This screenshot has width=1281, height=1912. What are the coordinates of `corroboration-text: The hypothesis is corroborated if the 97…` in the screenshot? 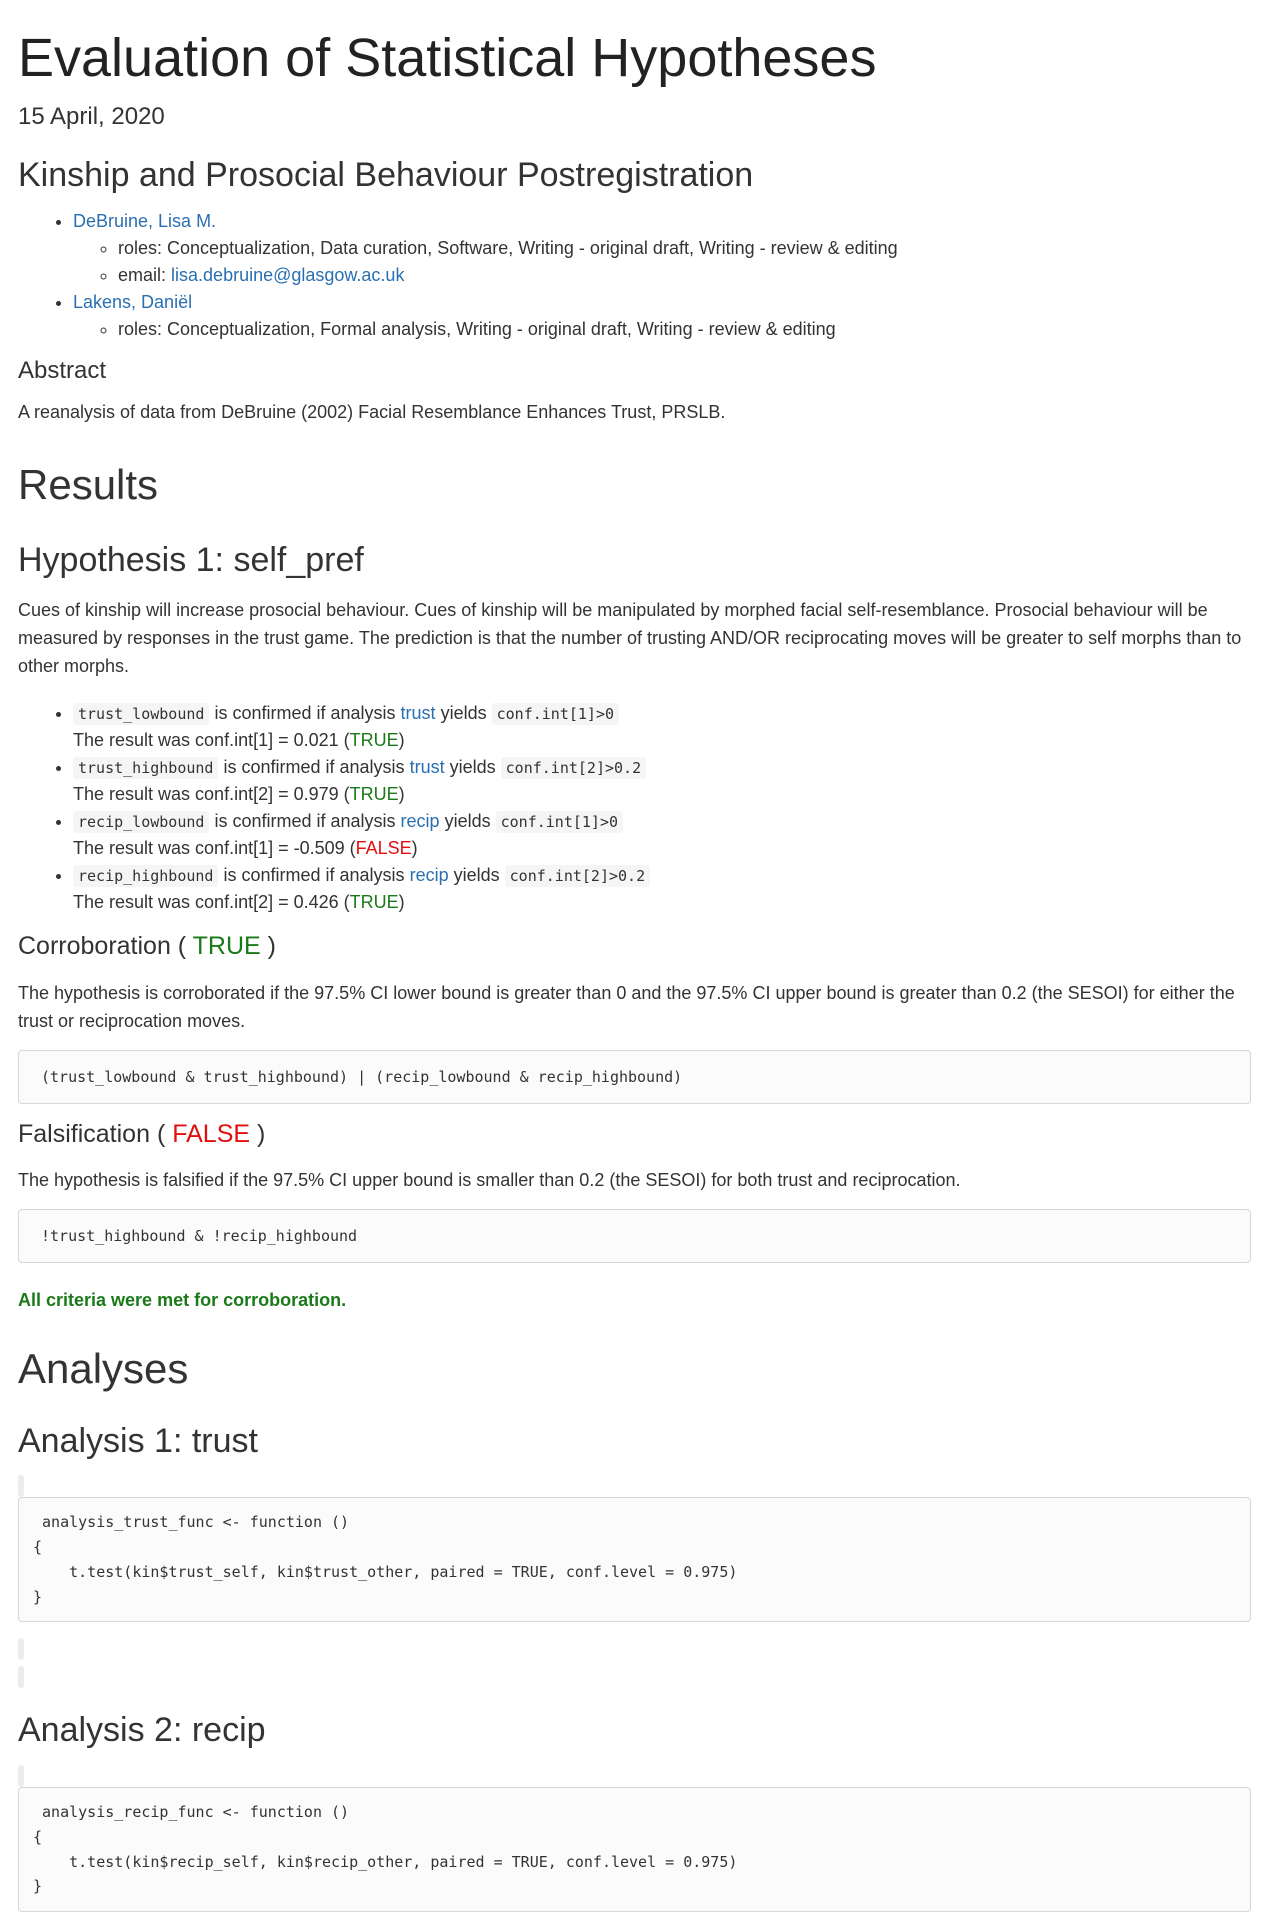 It's located at (626, 1006).